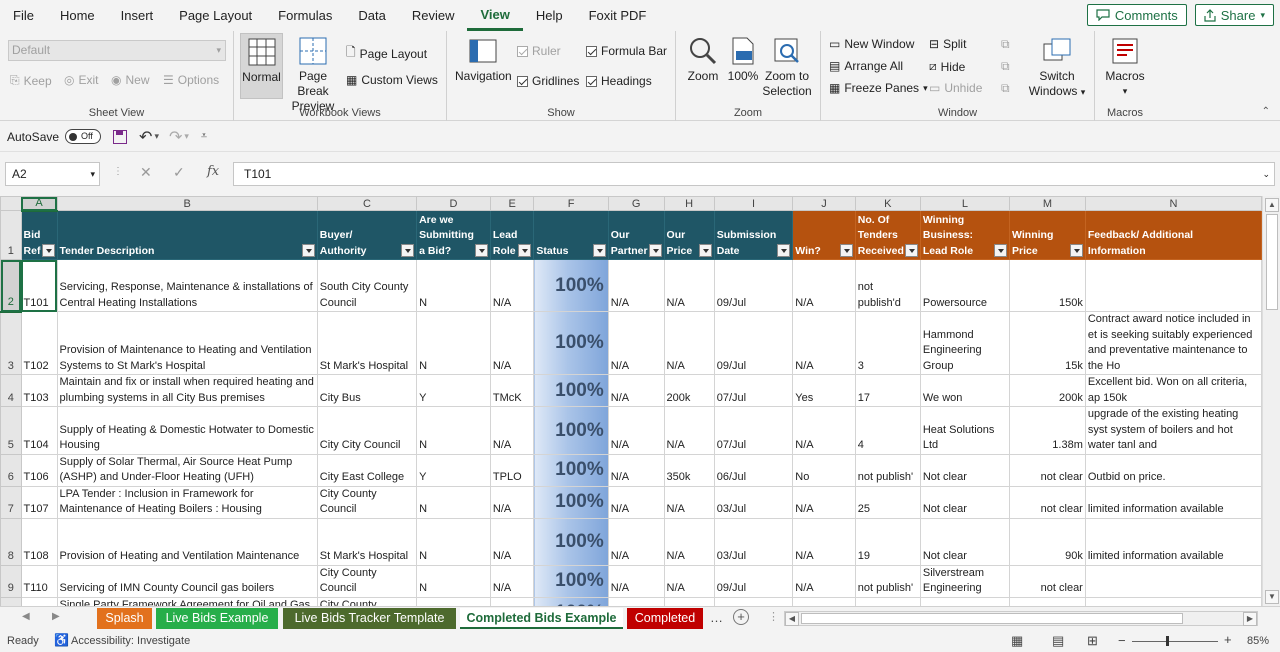 This screenshot has width=1280, height=652. Describe the element at coordinates (1005, 44) in the screenshot. I see `view-side-by-side-button: ⧉` at that location.